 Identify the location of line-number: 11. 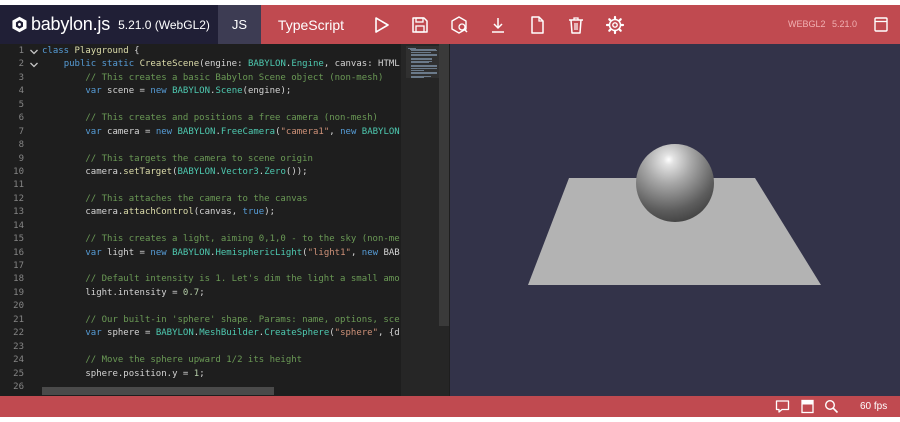
(18, 185).